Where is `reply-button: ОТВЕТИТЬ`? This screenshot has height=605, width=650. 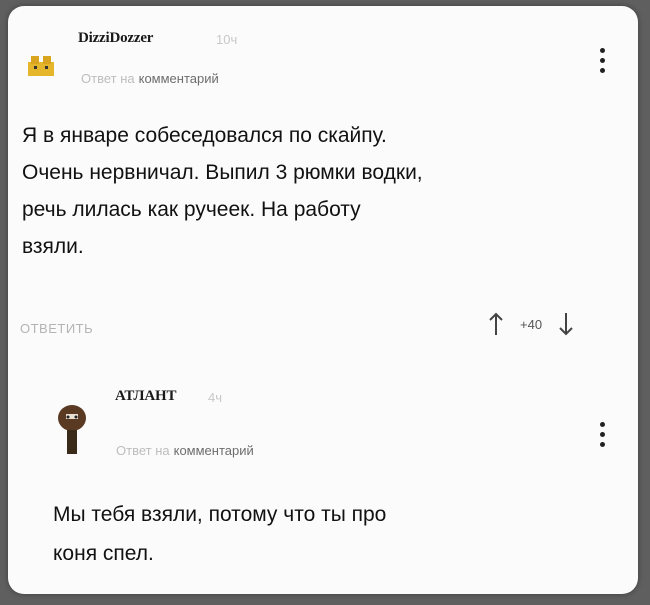 reply-button: ОТВЕТИТЬ is located at coordinates (56, 328).